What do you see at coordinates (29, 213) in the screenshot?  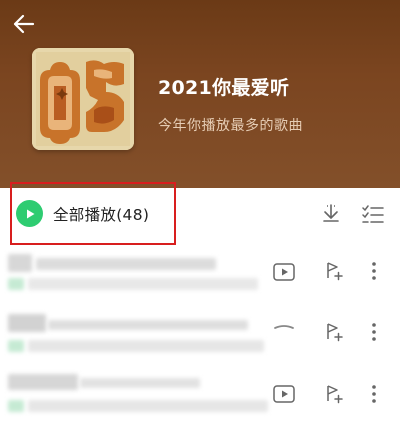 I see `play-circle-icon` at bounding box center [29, 213].